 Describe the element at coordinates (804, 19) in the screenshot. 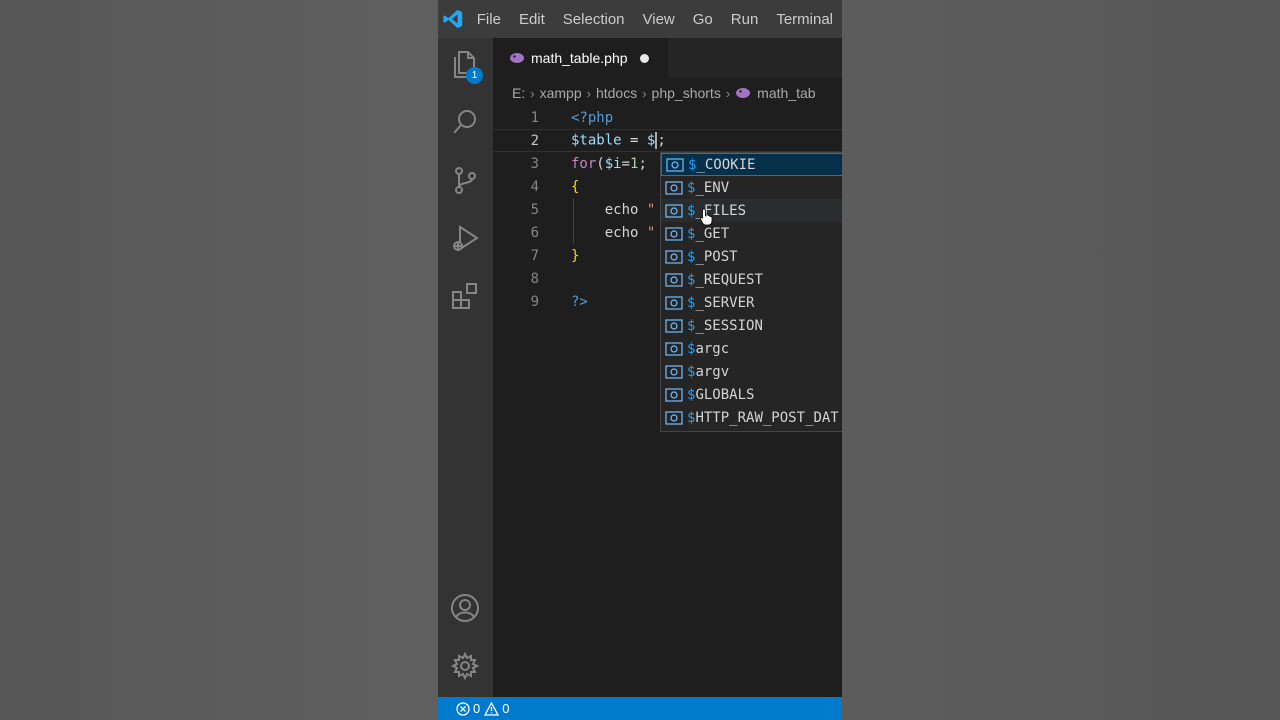

I see `menu-terminal: Terminal` at that location.